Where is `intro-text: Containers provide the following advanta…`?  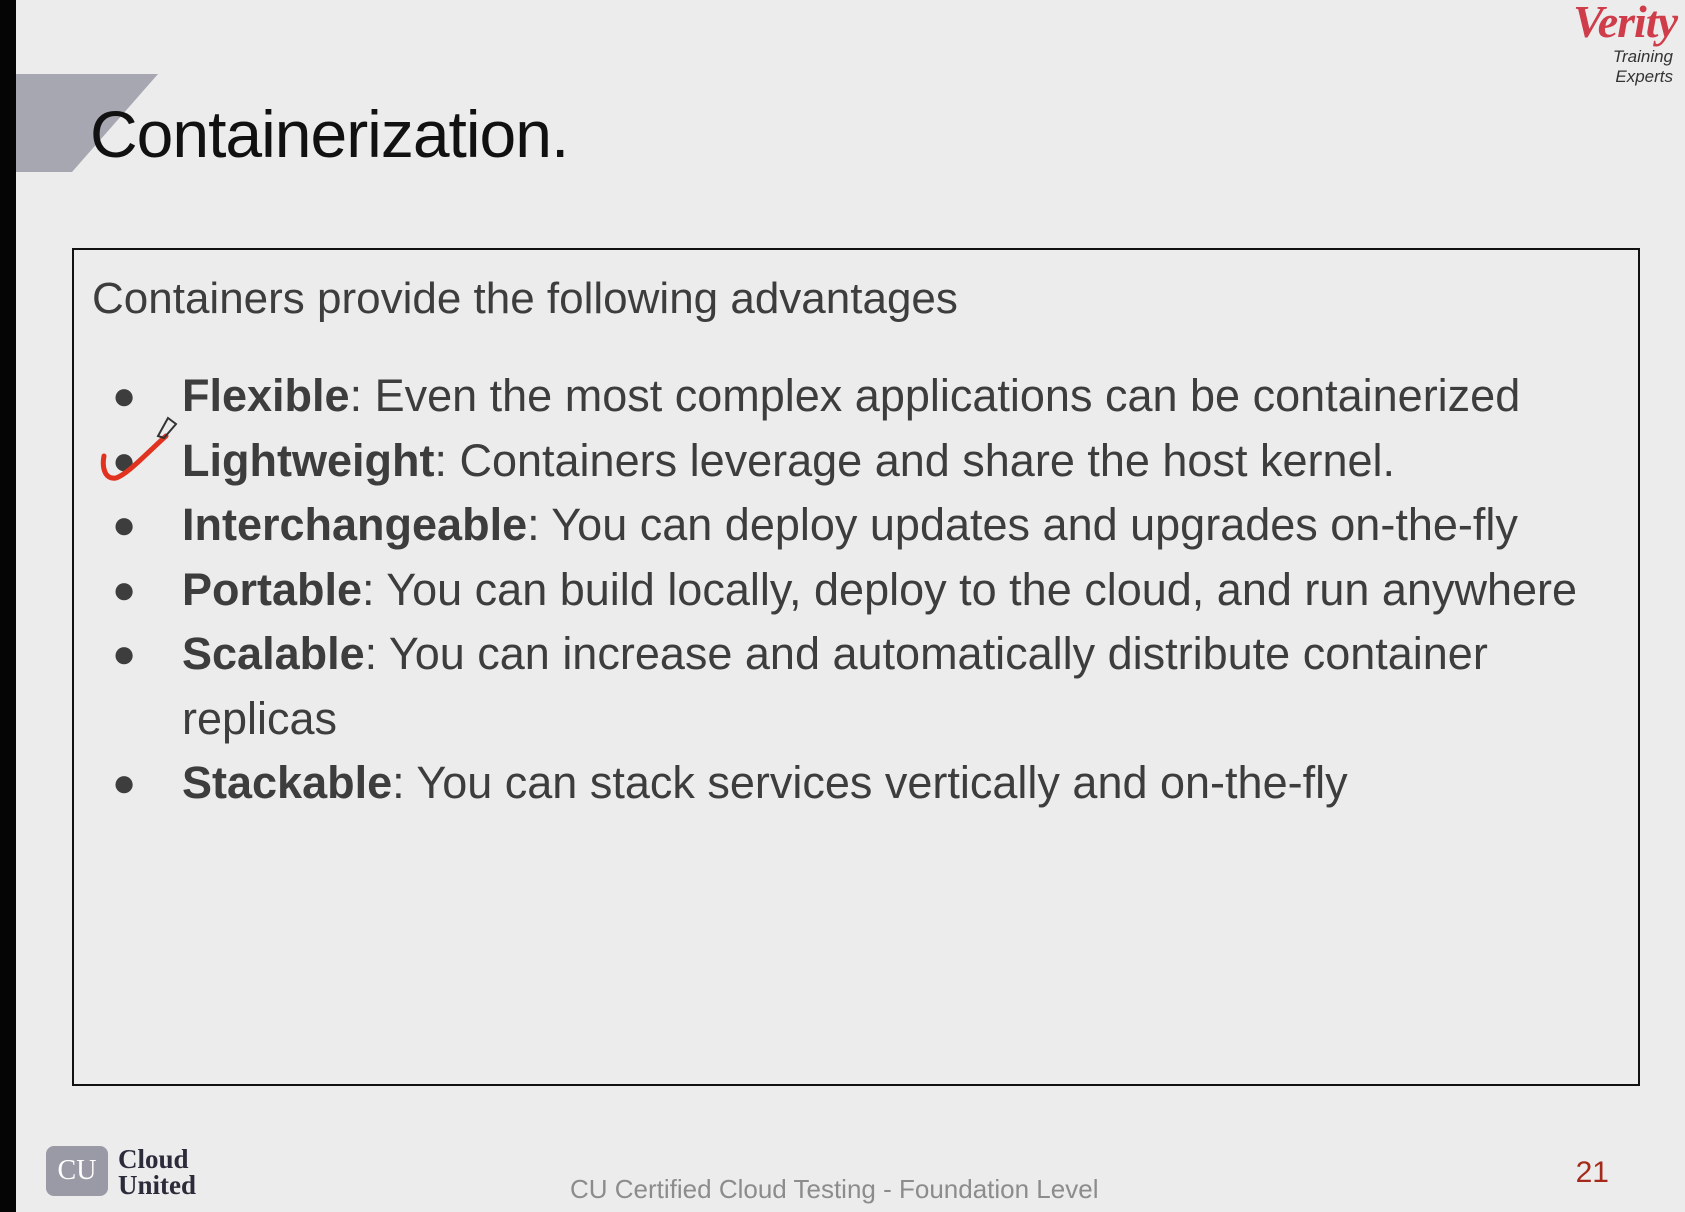 intro-text: Containers provide the following advanta… is located at coordinates (525, 298).